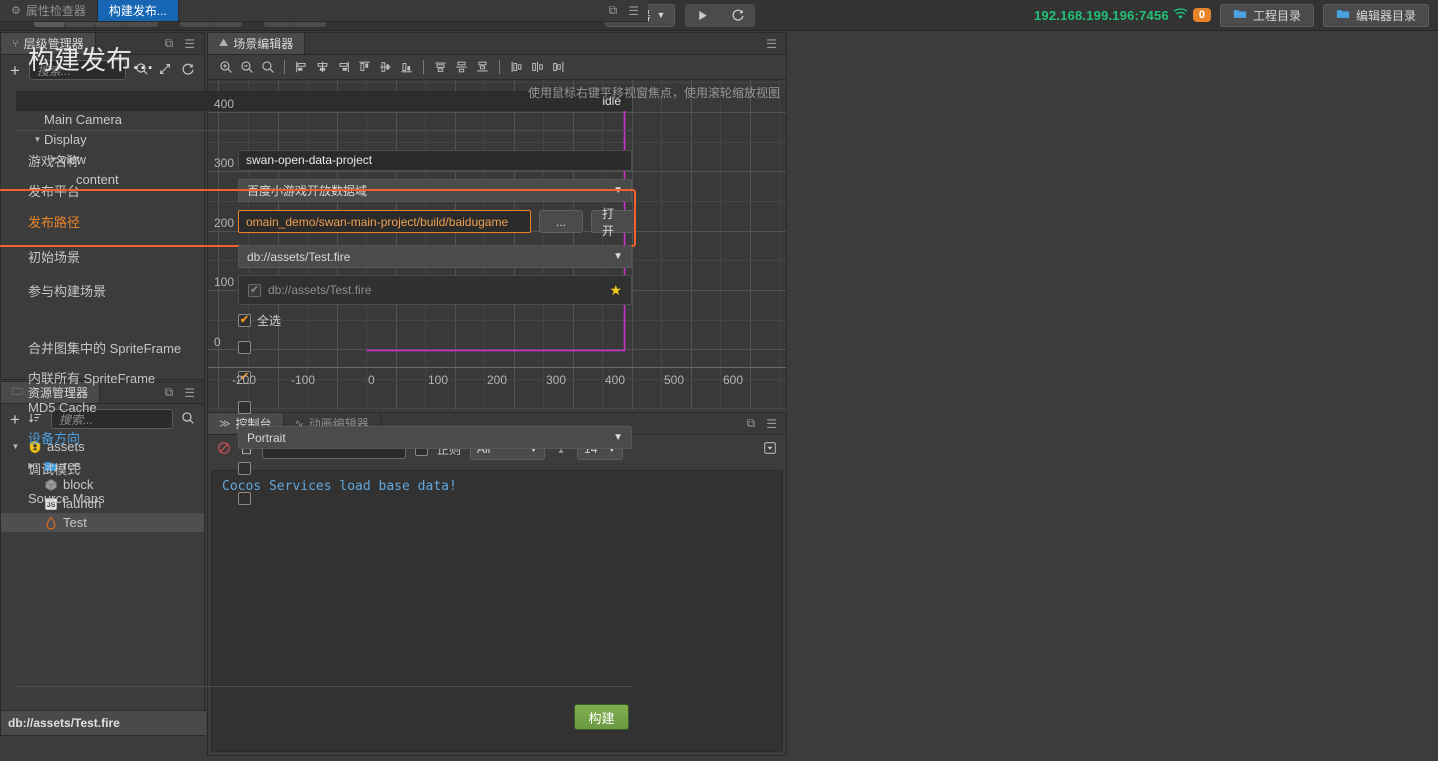  I want to click on project-dir-button: 工程目录, so click(1266, 15).